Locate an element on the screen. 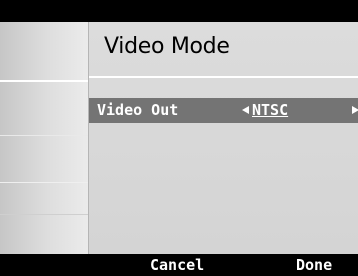  top-status-bar is located at coordinates (179, 11).